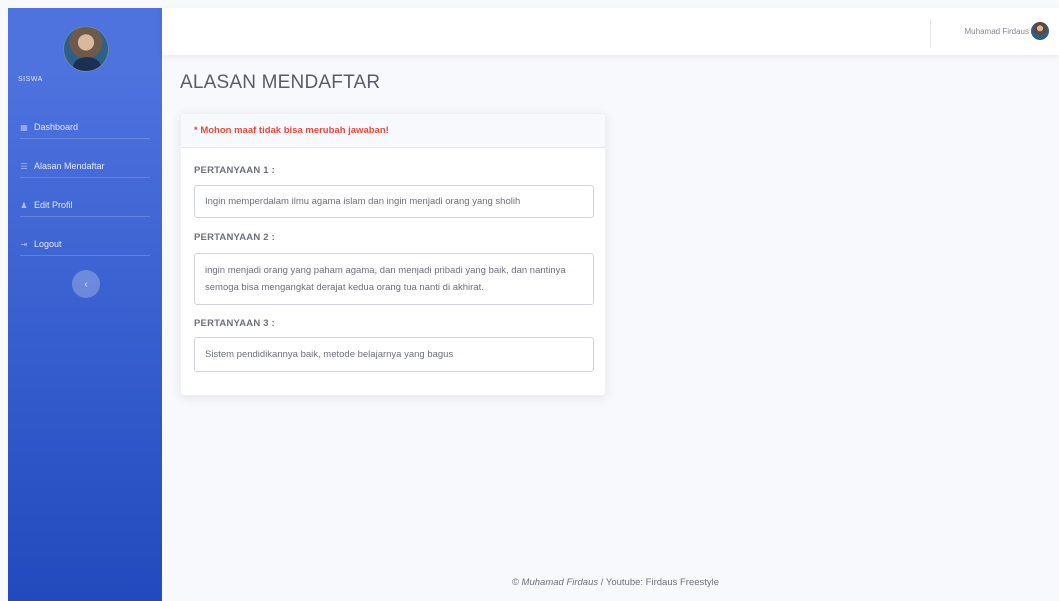 This screenshot has height=601, width=1059. What do you see at coordinates (393, 131) in the screenshot?
I see `card-header: * Mohon maaf tidak bisa merubah jawaban!` at bounding box center [393, 131].